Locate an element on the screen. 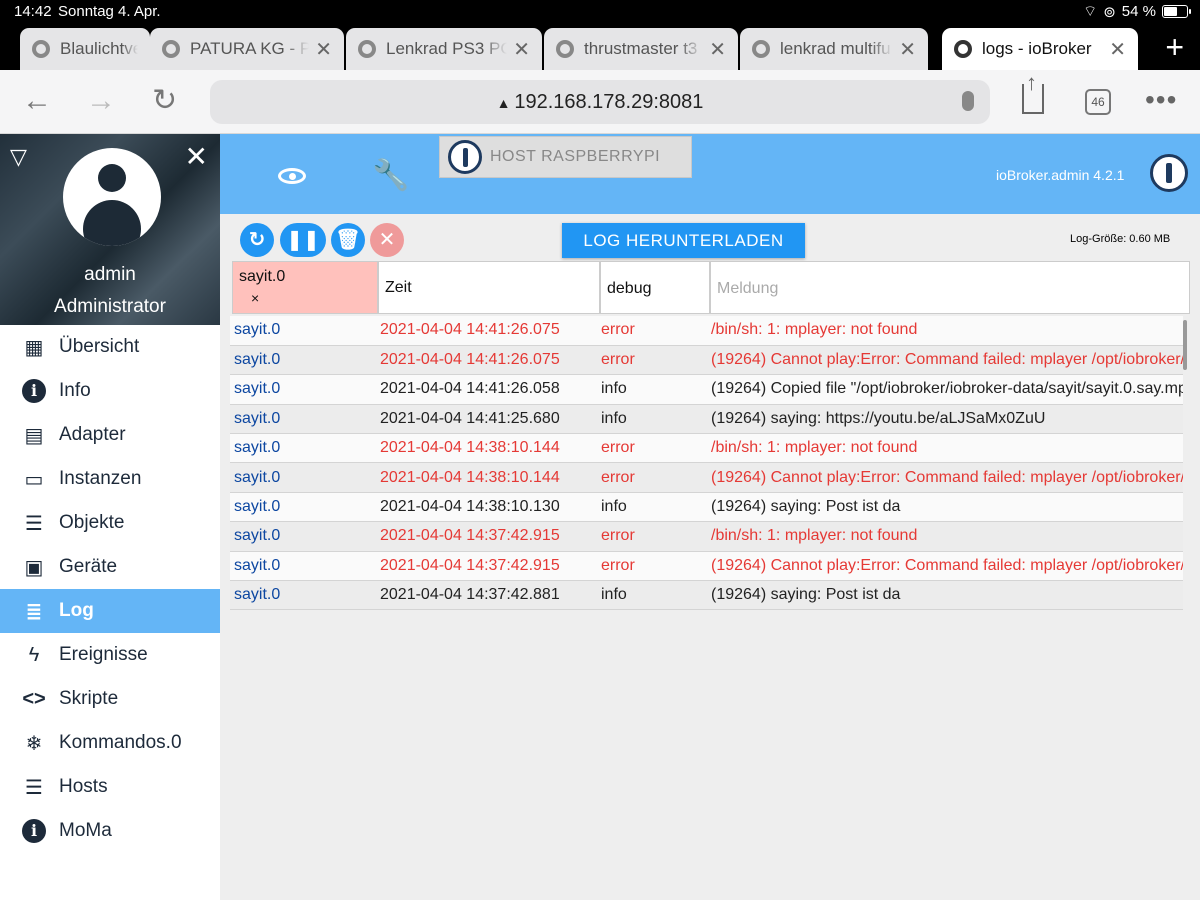 This screenshot has width=1200, height=900. browser-tab-active: logs - ioBroker ✕ is located at coordinates (1040, 49).